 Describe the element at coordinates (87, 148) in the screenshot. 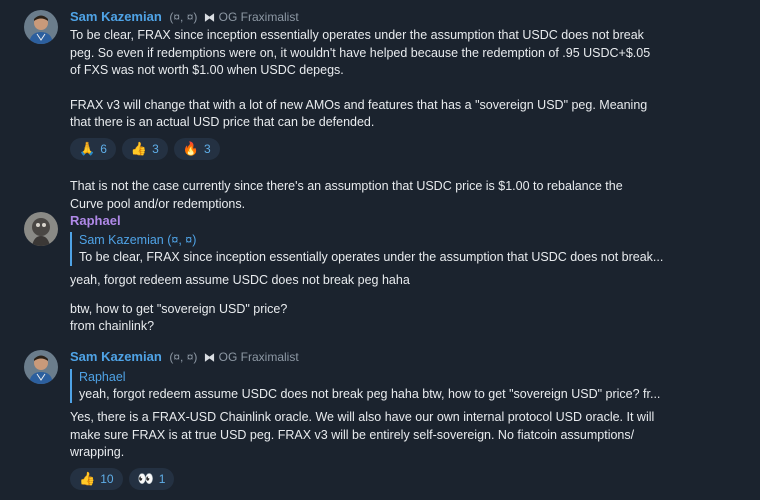

I see `pray-icon: 🙏` at that location.